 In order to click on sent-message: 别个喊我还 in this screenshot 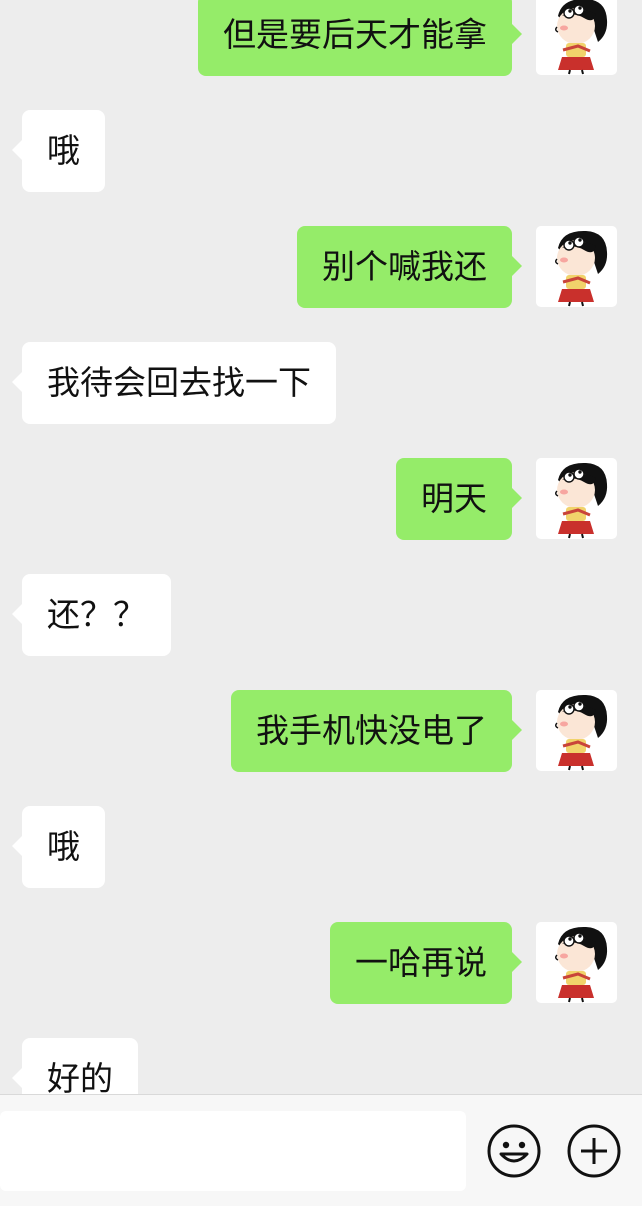, I will do `click(321, 267)`.